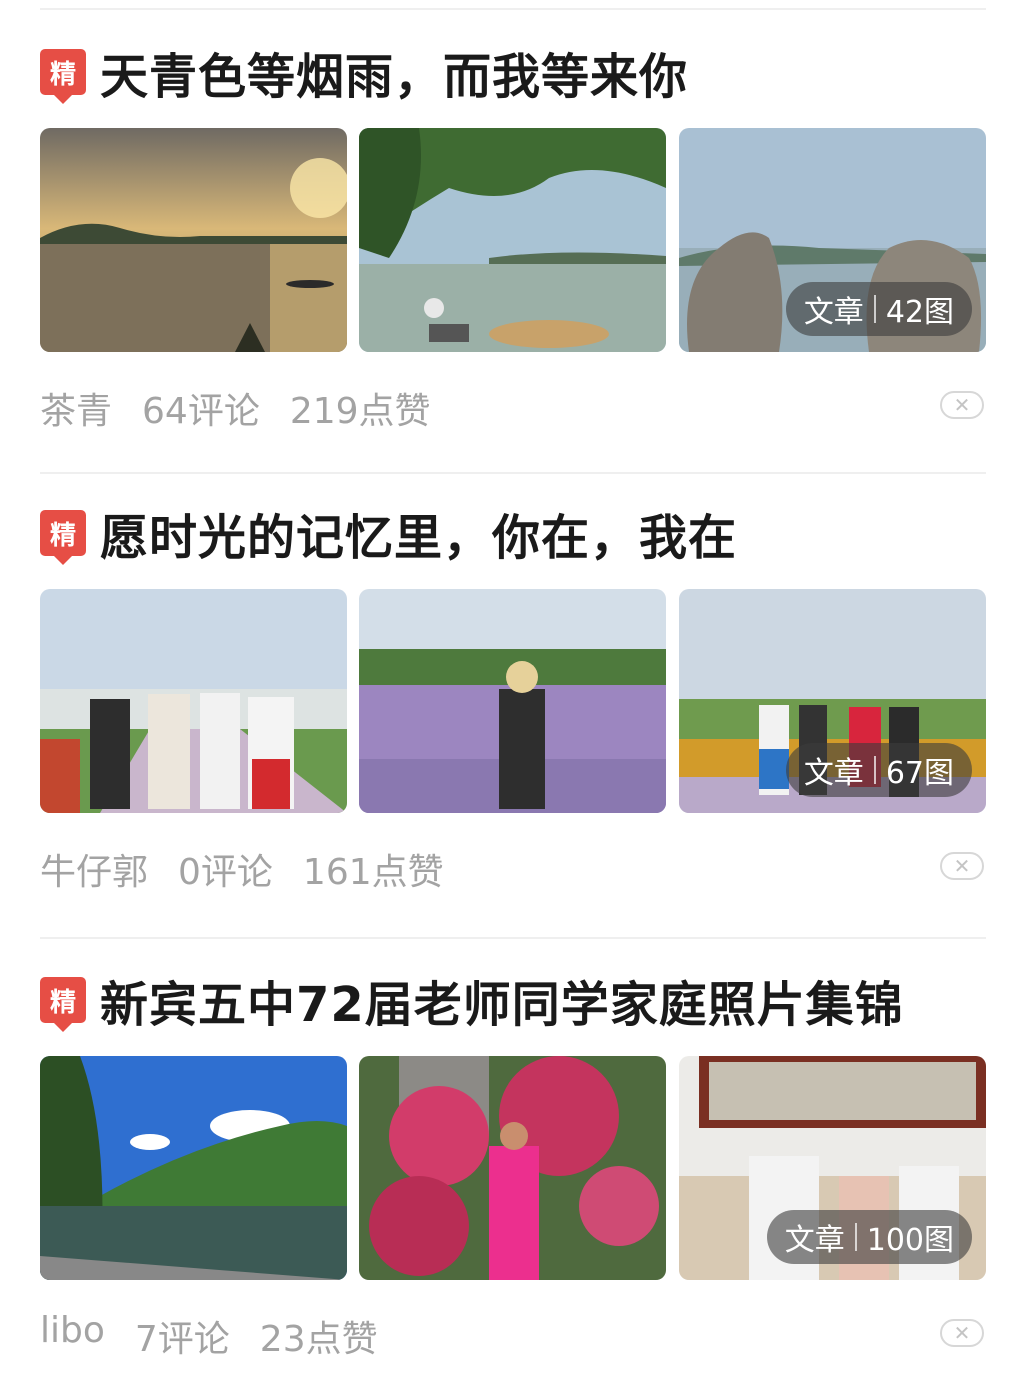 The height and width of the screenshot is (1382, 1024). I want to click on thumbnail-flower-path-group: 文章 67图, so click(832, 701).